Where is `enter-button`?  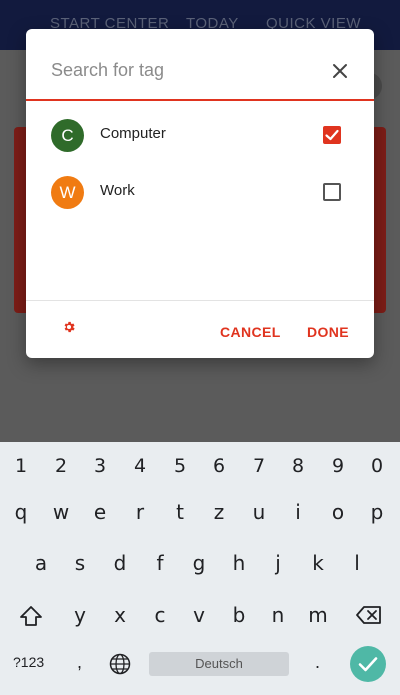 enter-button is located at coordinates (368, 664).